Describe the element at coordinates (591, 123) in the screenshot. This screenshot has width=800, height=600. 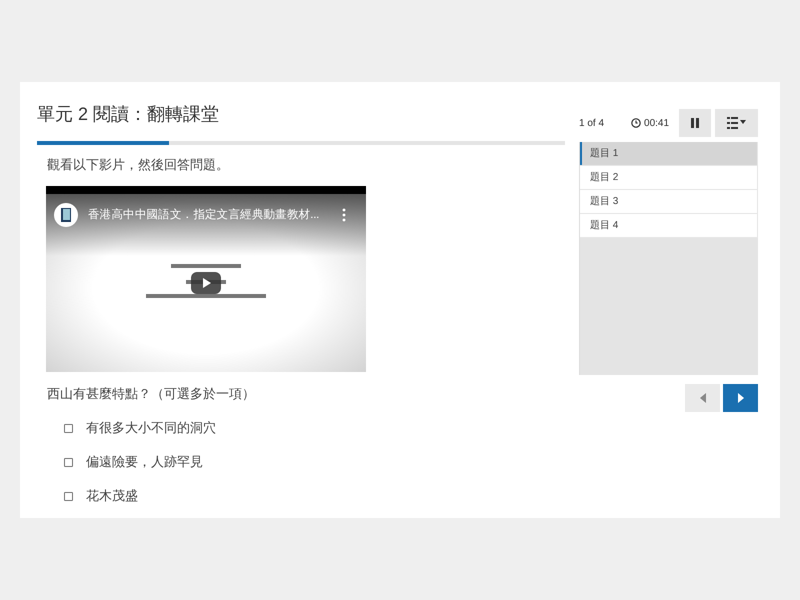
I see `question-counter: 1 of 4` at that location.